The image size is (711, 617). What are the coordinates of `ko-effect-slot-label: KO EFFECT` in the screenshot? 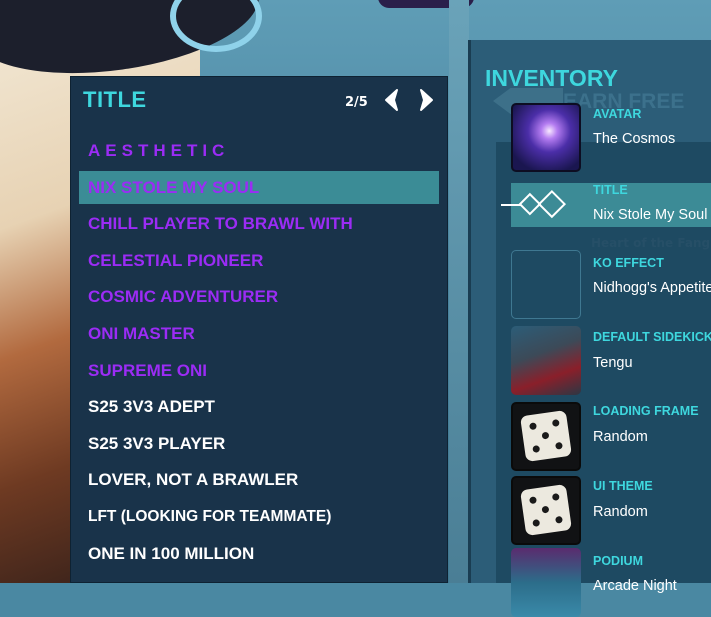 It's located at (628, 263).